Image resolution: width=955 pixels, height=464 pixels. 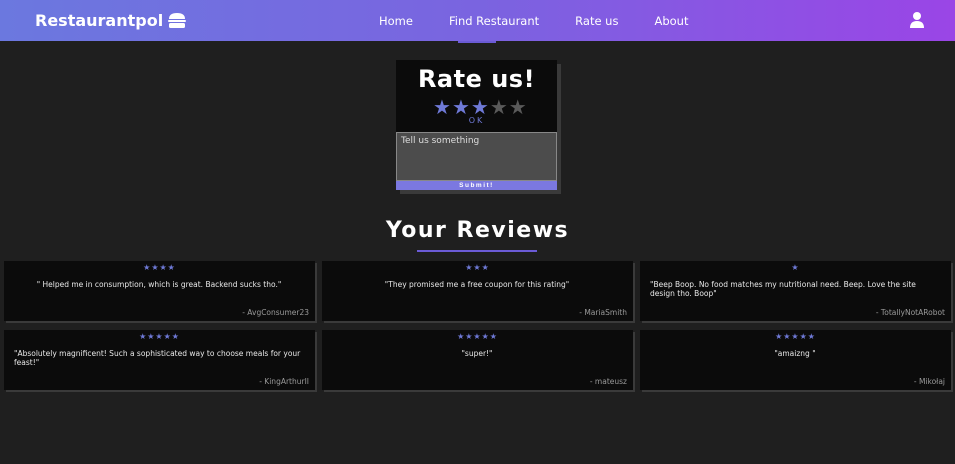 What do you see at coordinates (551, 21) in the screenshot?
I see `nav-links: Home Find Restaurant Rate us About` at bounding box center [551, 21].